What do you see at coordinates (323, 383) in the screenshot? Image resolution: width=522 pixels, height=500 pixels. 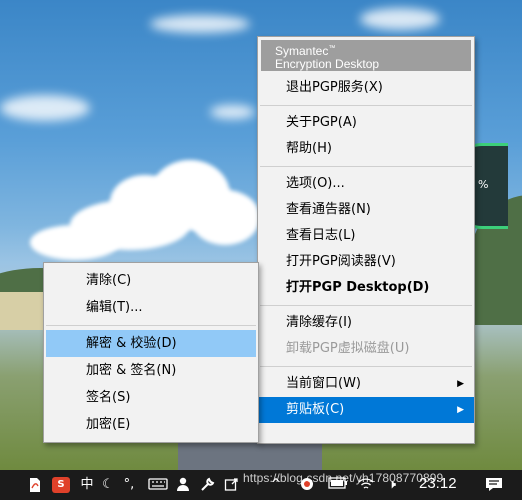 I see `menu-item-current-window-label: 当前窗口(W)` at bounding box center [323, 383].